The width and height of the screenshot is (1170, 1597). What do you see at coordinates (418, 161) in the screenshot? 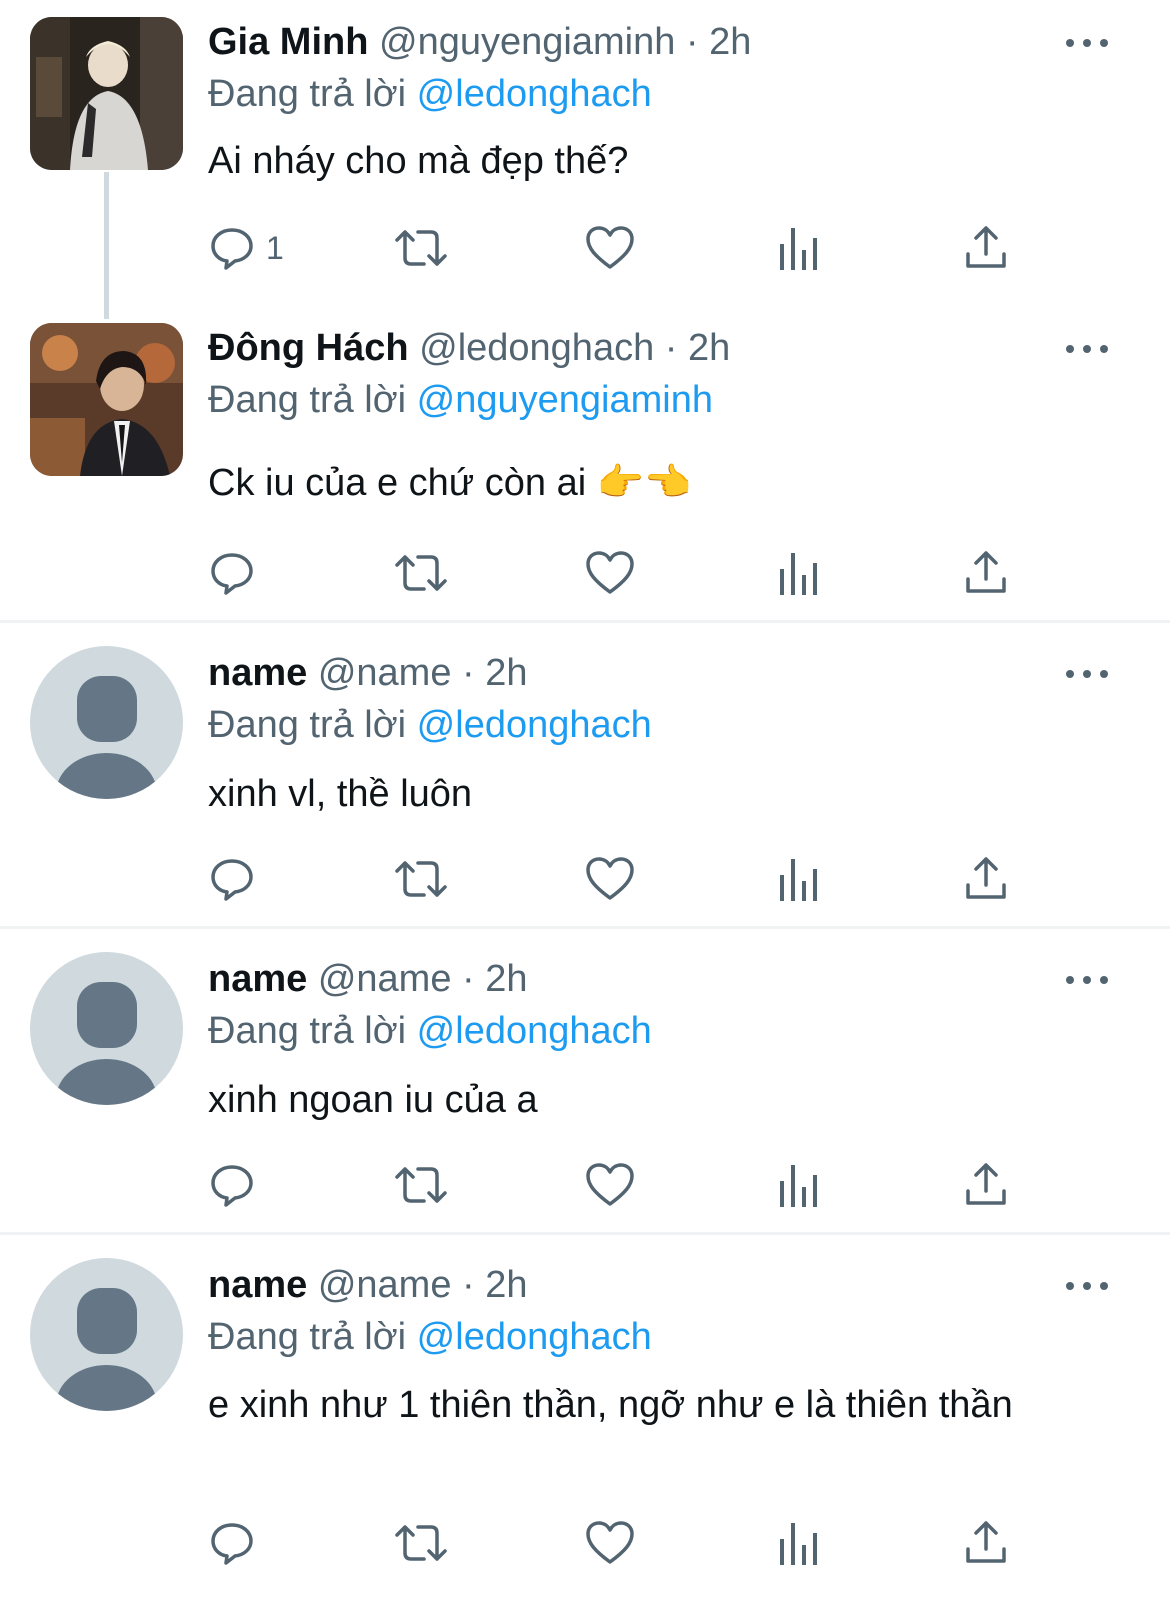
I see `tweet-text: Ai nháy cho mà đẹp thế?` at bounding box center [418, 161].